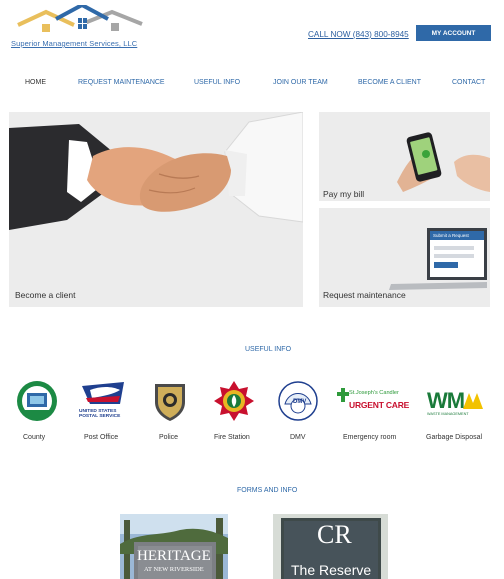 The height and width of the screenshot is (579, 504). I want to click on nav-join-our-team: JOIN OUR TEAM, so click(300, 82).